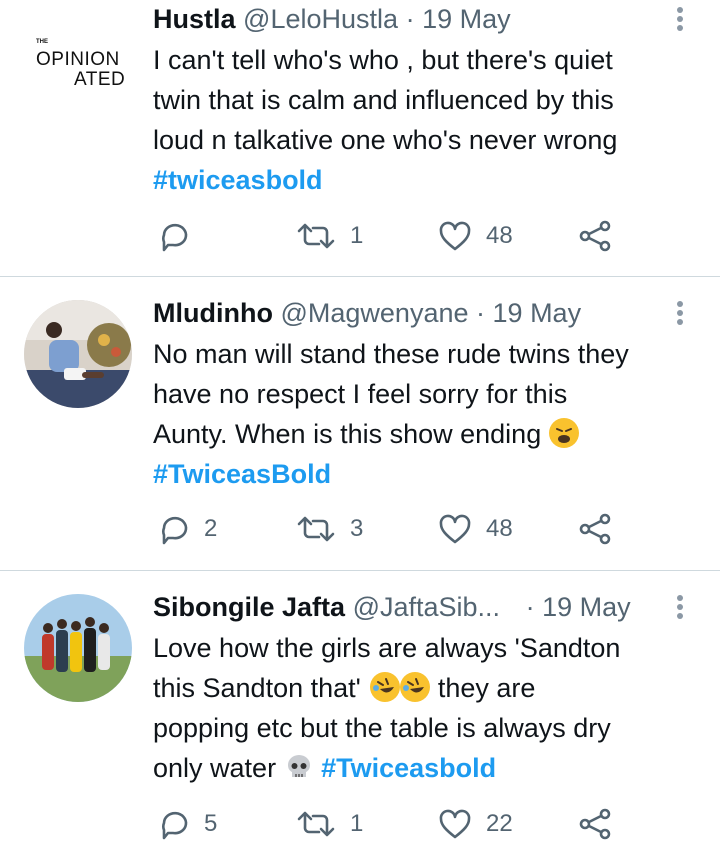 The width and height of the screenshot is (720, 845). I want to click on text-line: they are, so click(486, 688).